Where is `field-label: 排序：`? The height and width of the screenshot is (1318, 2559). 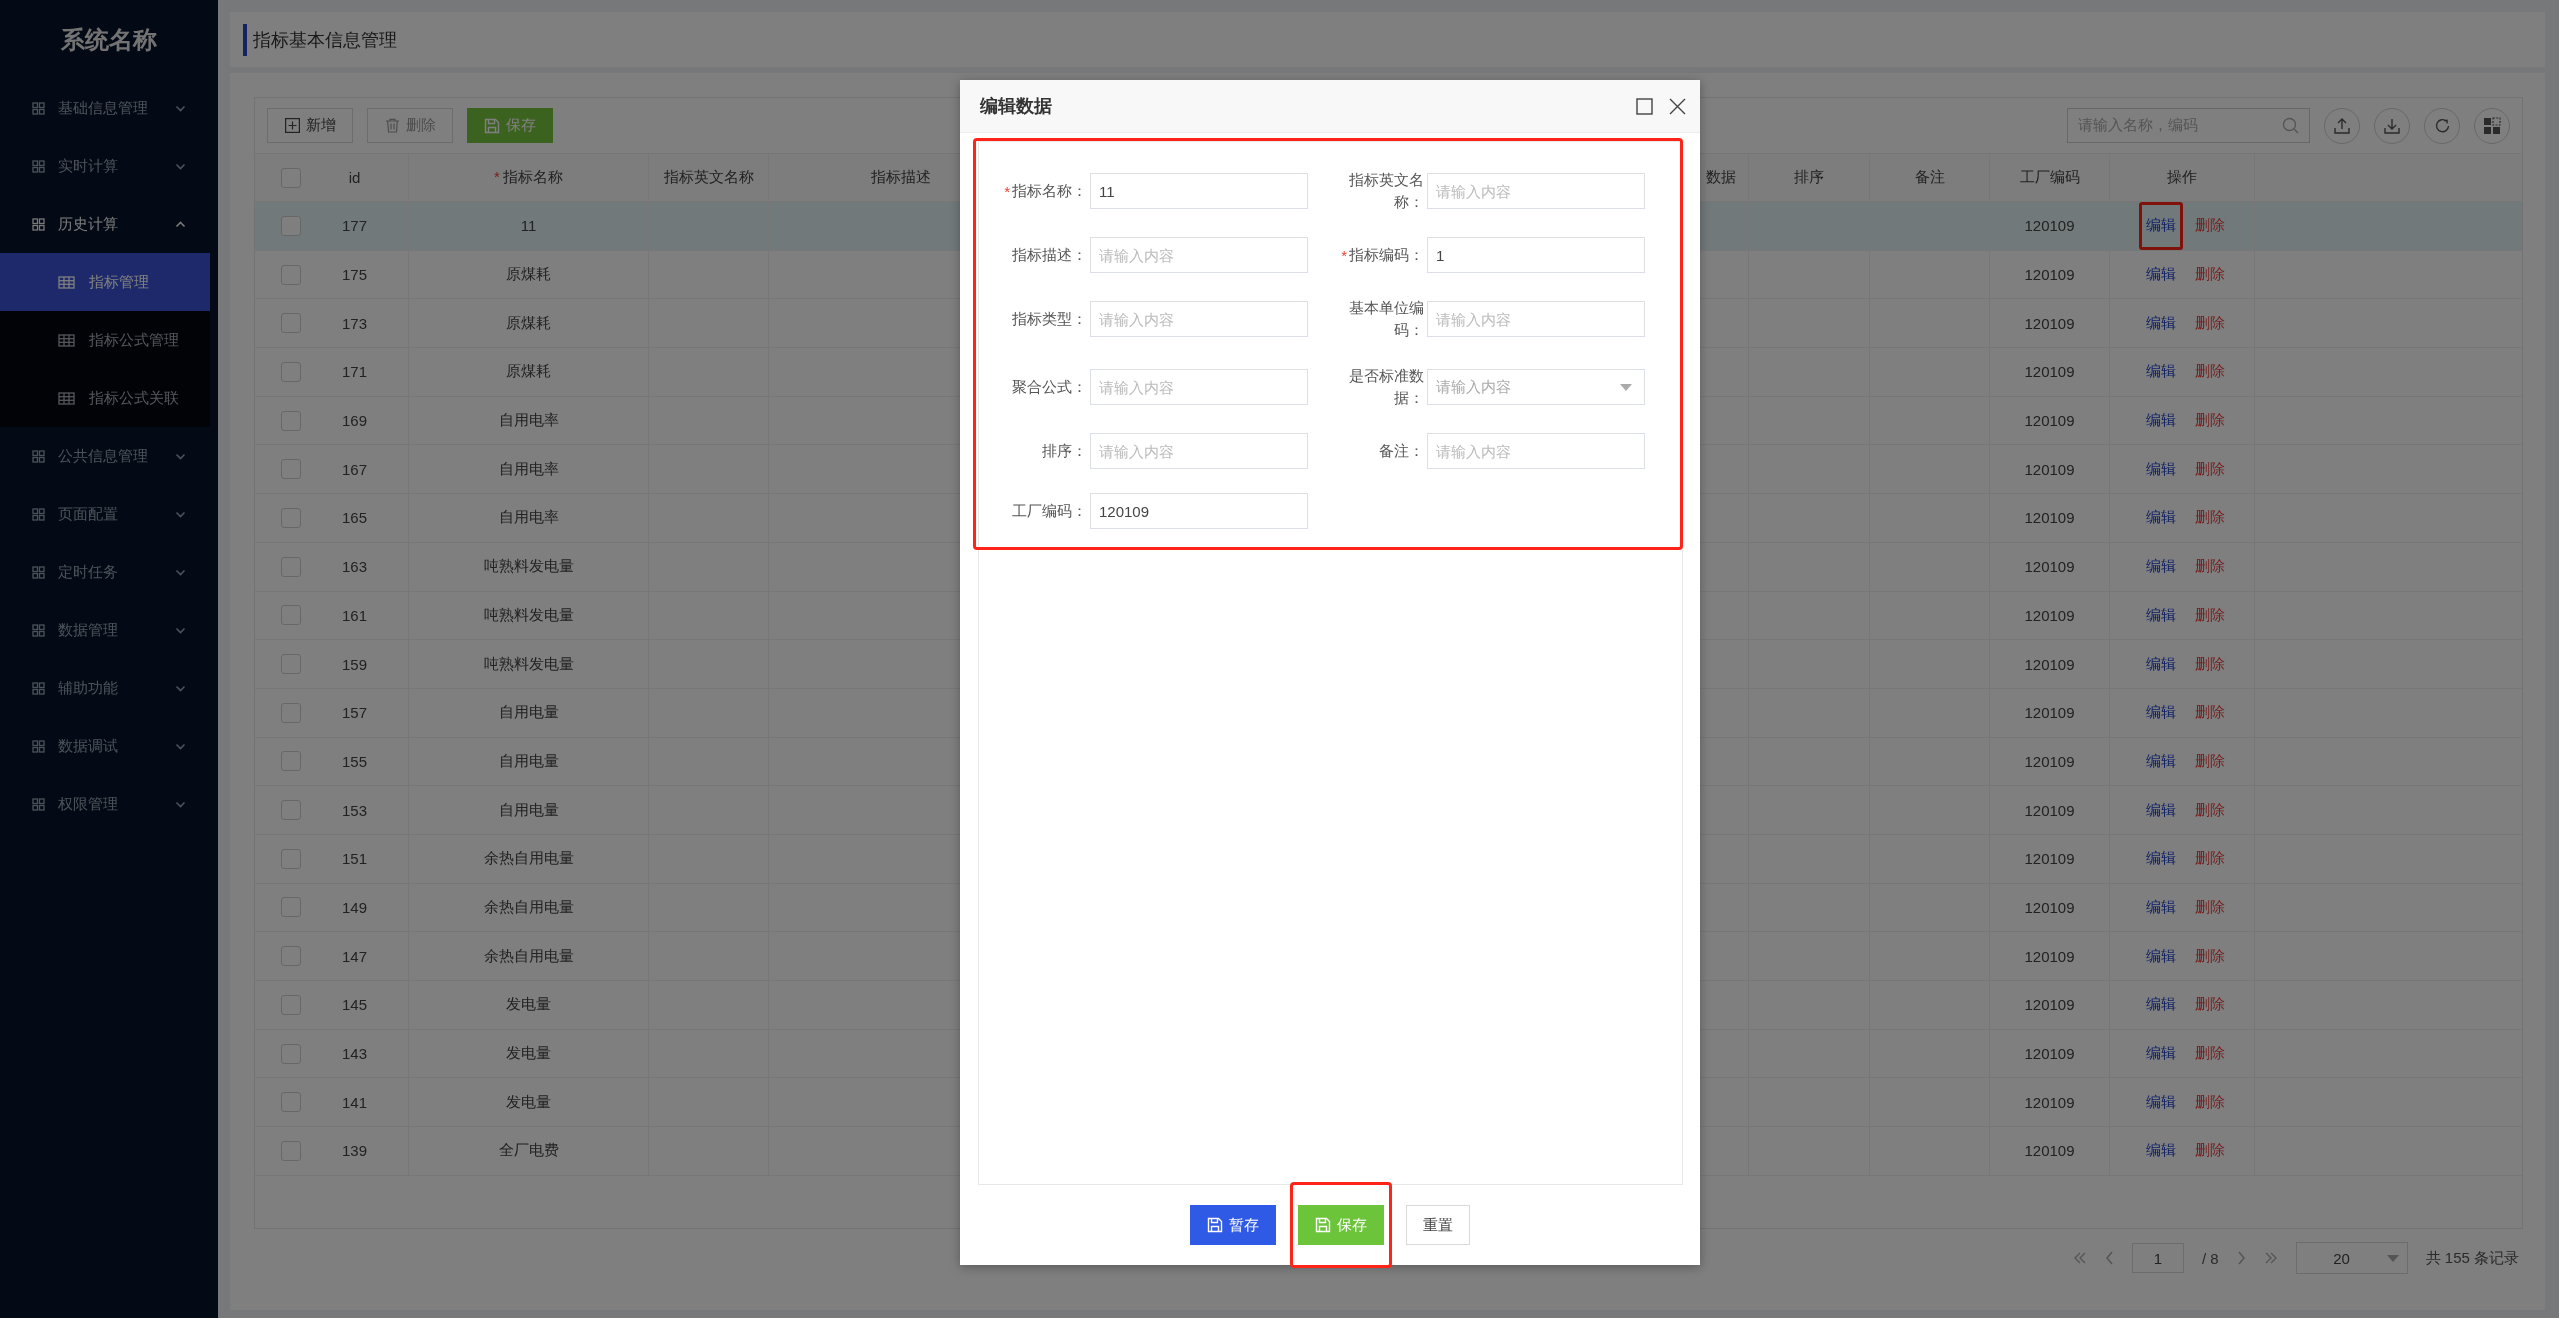 field-label: 排序： is located at coordinates (1064, 451).